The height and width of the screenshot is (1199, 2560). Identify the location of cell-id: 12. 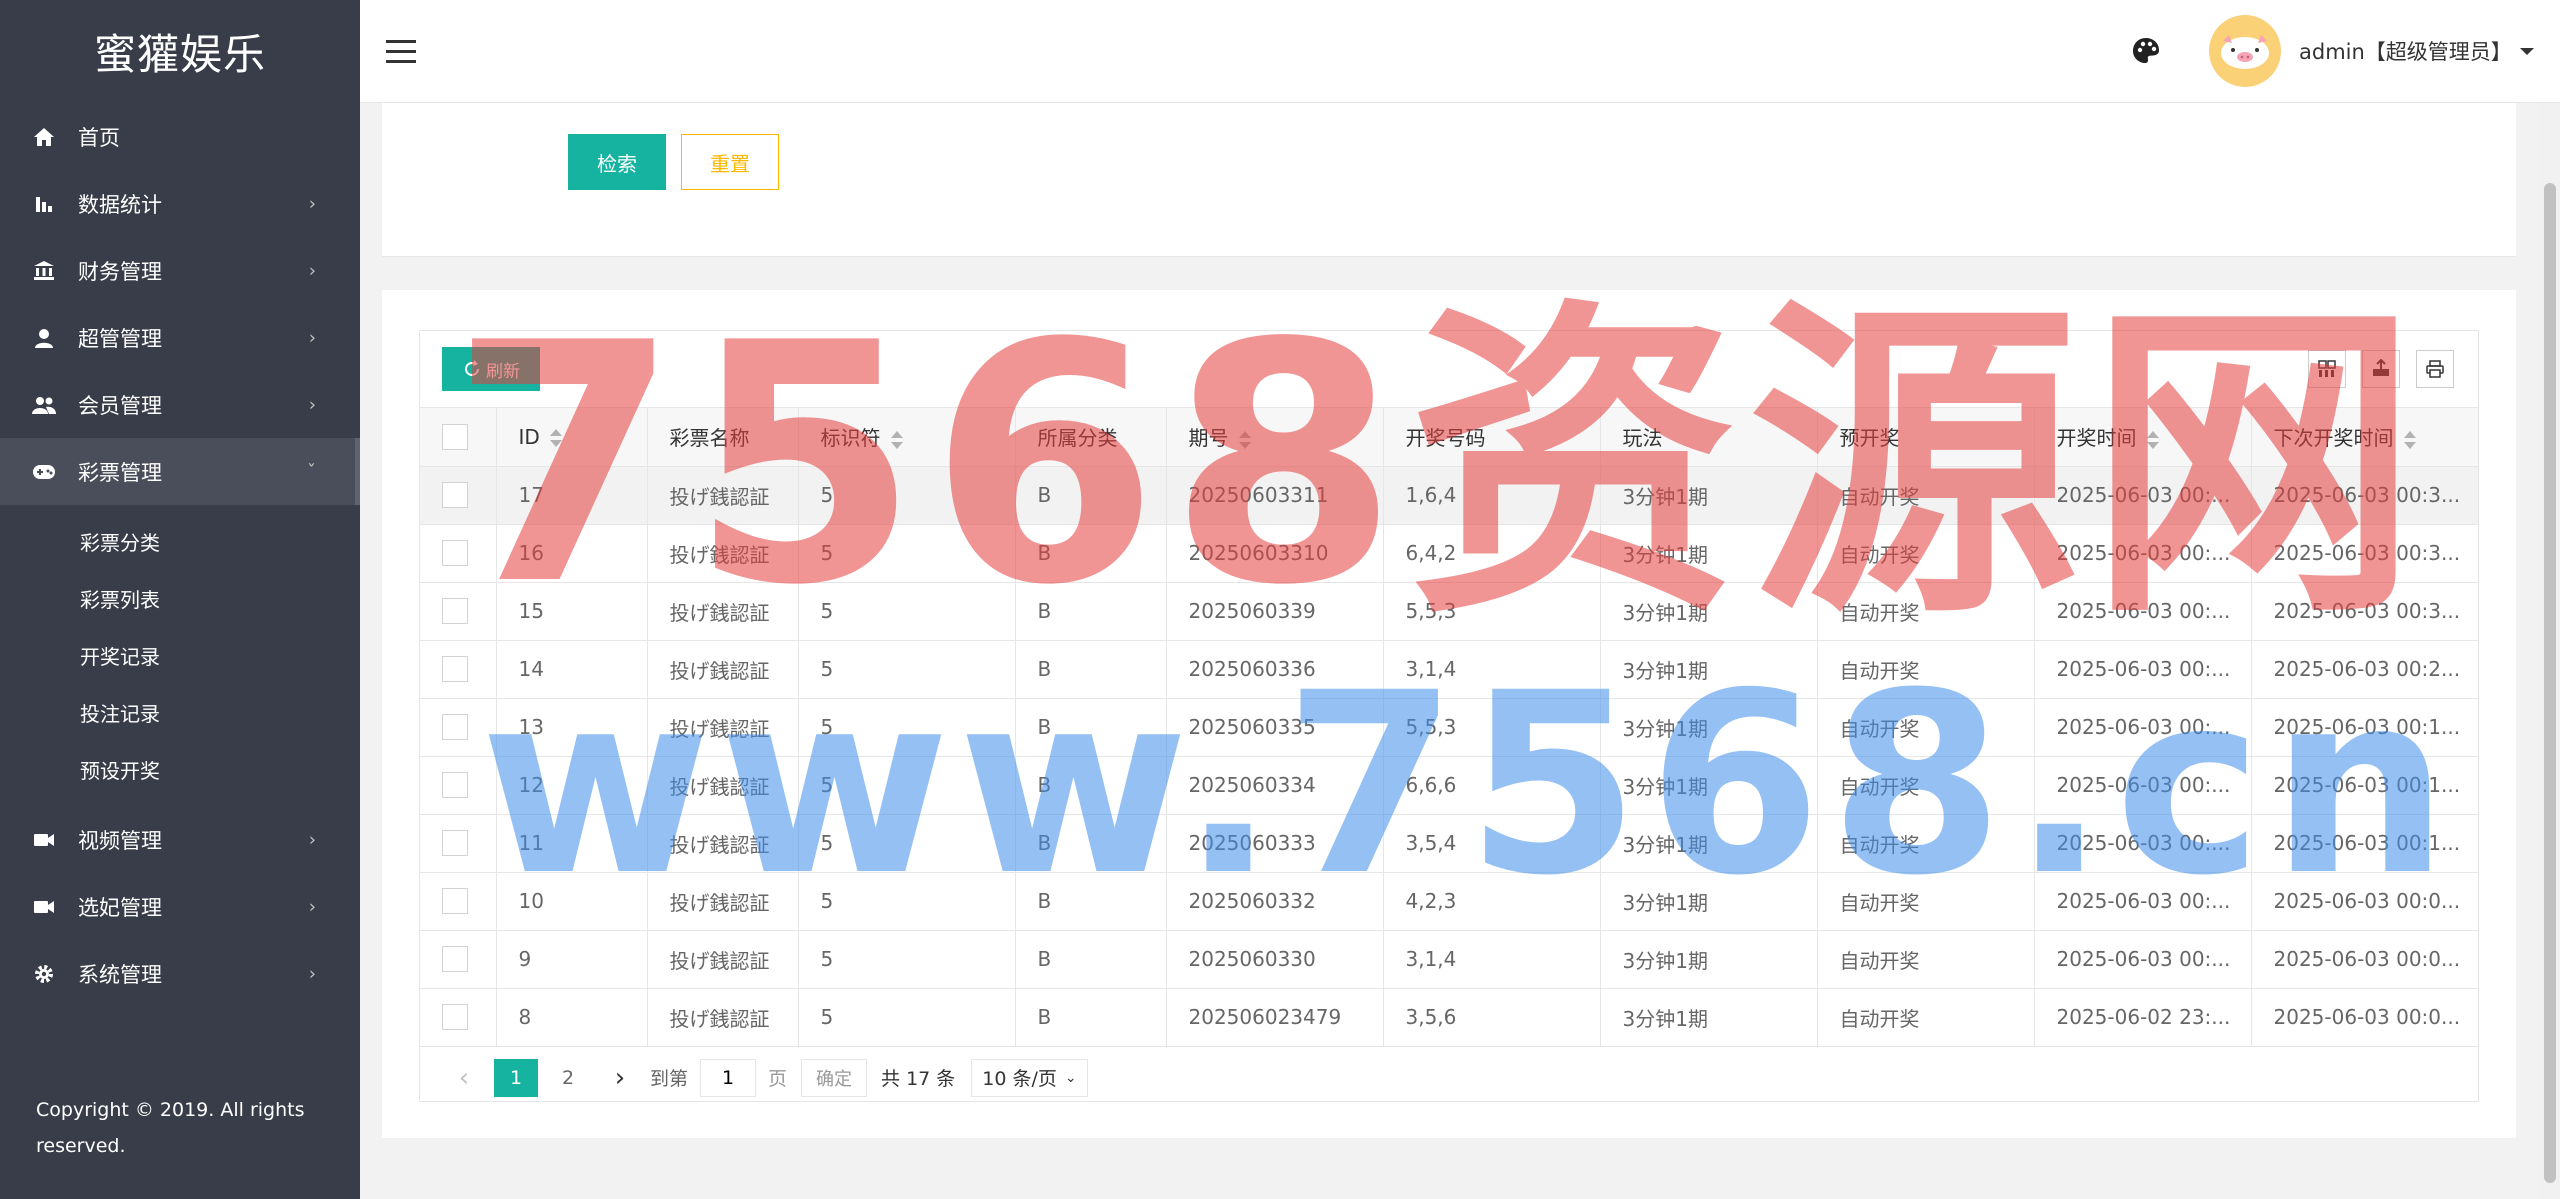
(572, 785).